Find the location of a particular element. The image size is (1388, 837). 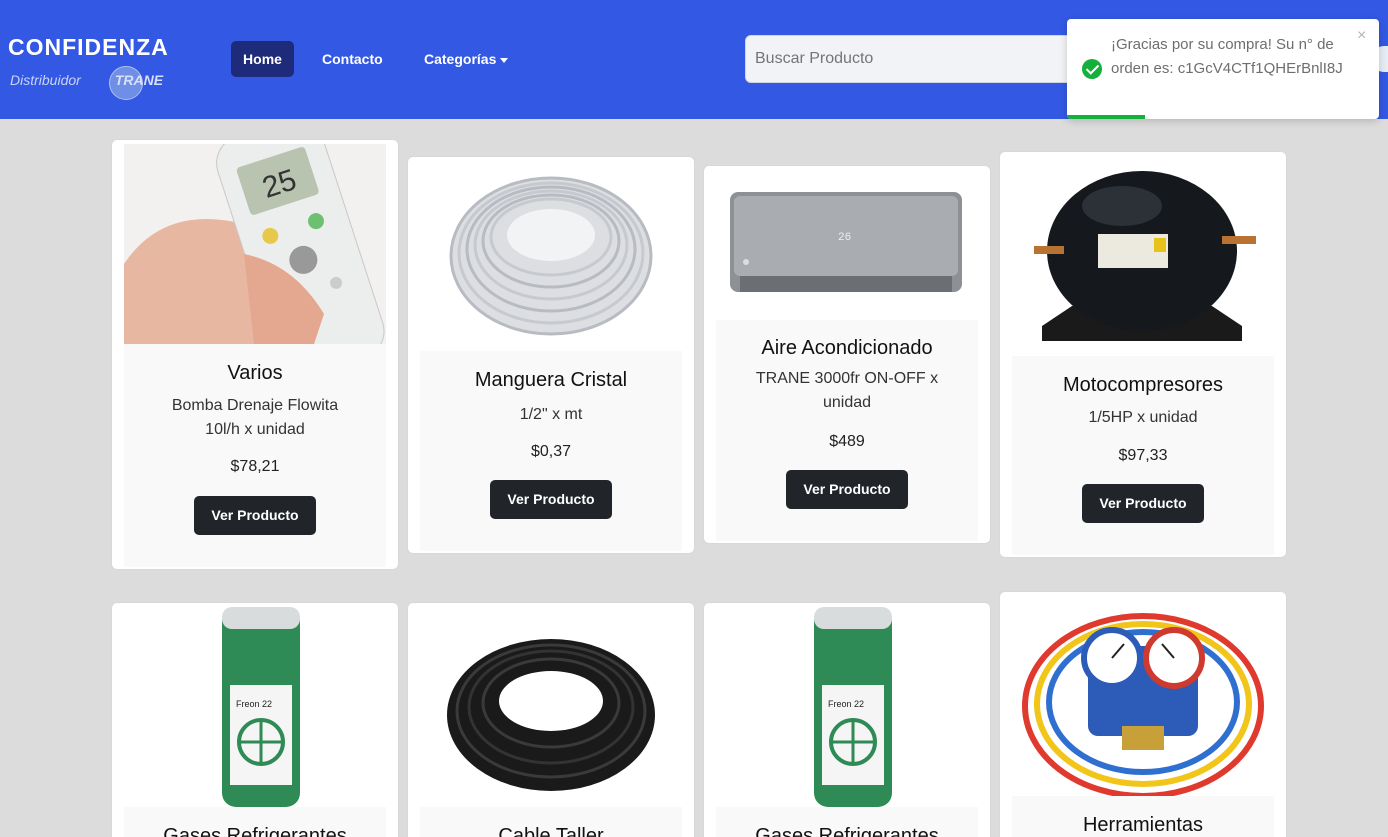

check-circle-icon is located at coordinates (1092, 69).